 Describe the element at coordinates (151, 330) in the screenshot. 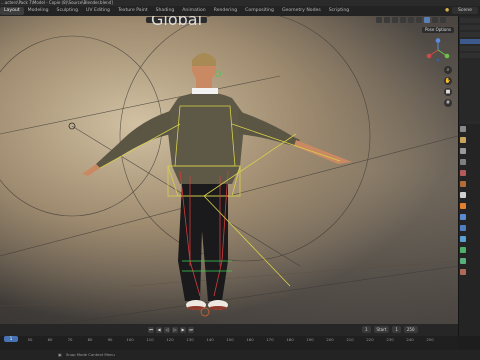

I see `jump-start-icon: ⏮` at that location.